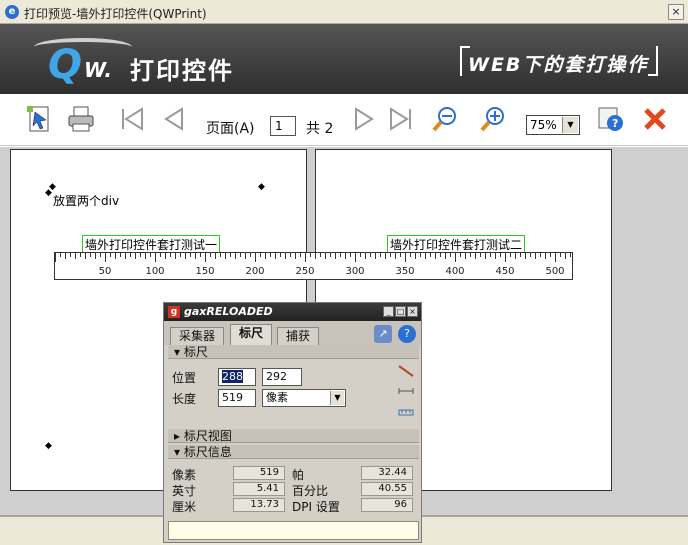 The height and width of the screenshot is (545, 688). I want to click on position-start-value: 288, so click(232, 376).